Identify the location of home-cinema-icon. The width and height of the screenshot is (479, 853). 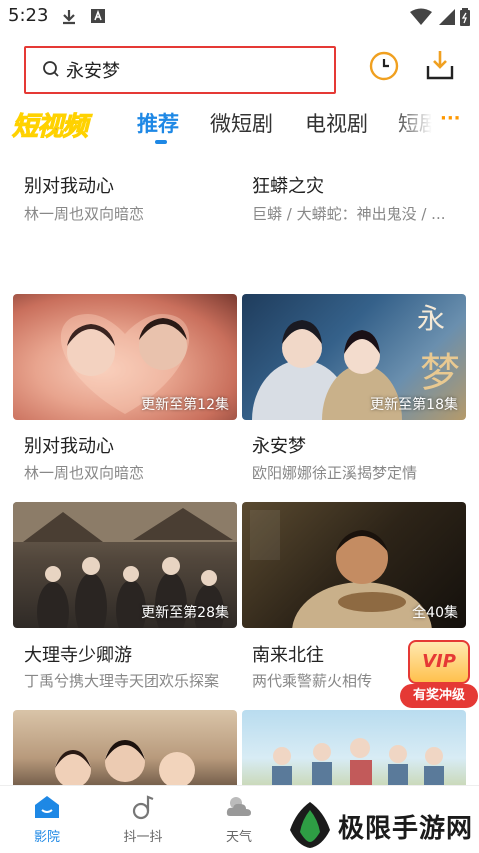
(47, 807).